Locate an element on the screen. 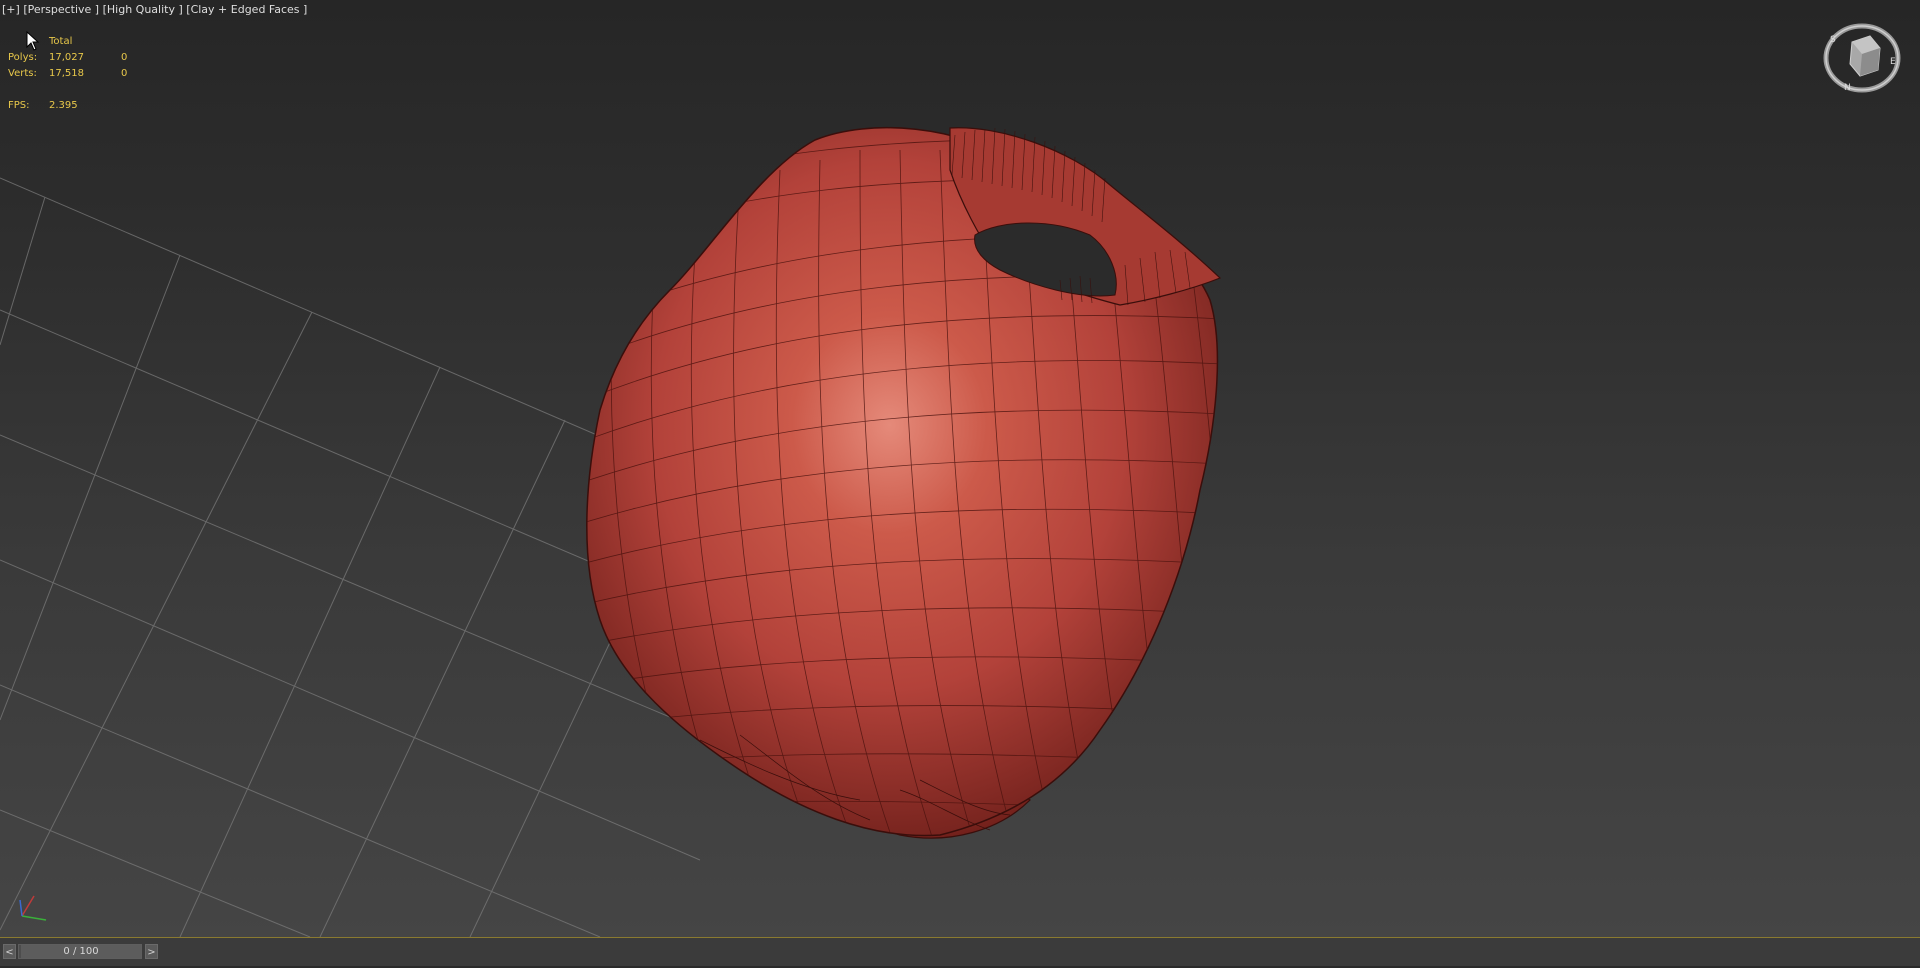 This screenshot has width=1920, height=968. stats-header: Total is located at coordinates (61, 41).